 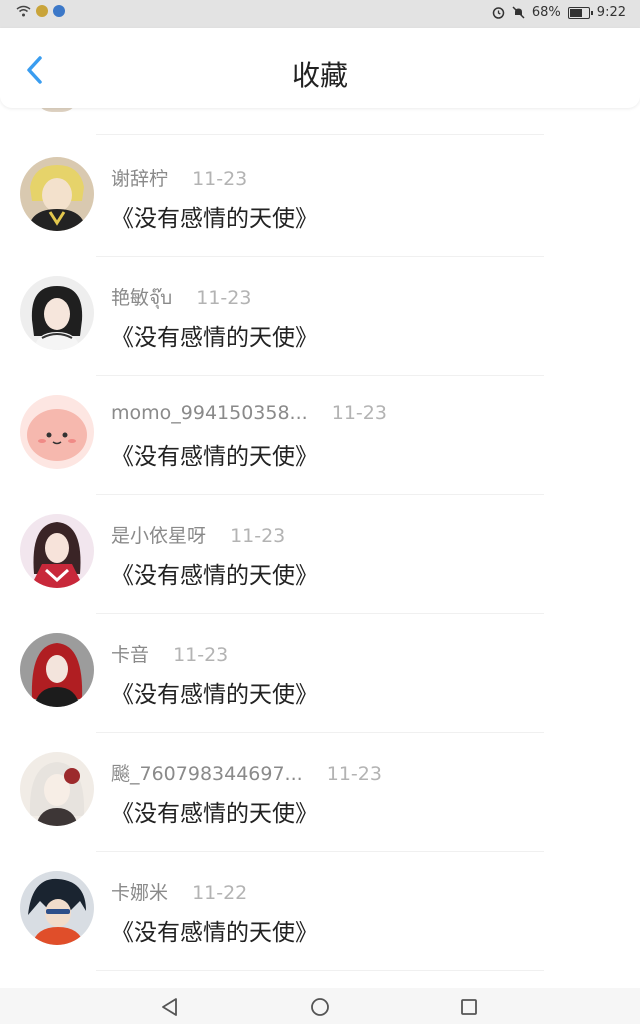 I want to click on wifi-icon, so click(x=23, y=11).